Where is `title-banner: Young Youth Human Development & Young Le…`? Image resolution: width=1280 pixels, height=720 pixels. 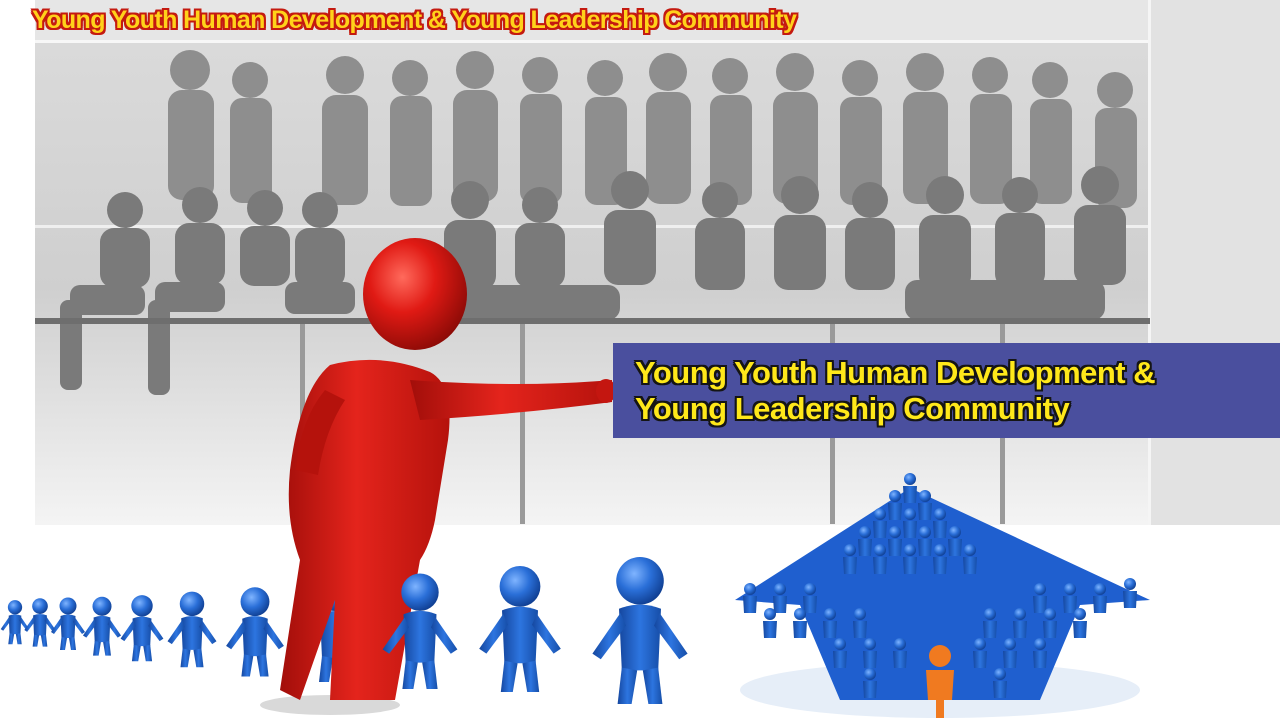
title-banner: Young Youth Human Development & Young Le… is located at coordinates (946, 390).